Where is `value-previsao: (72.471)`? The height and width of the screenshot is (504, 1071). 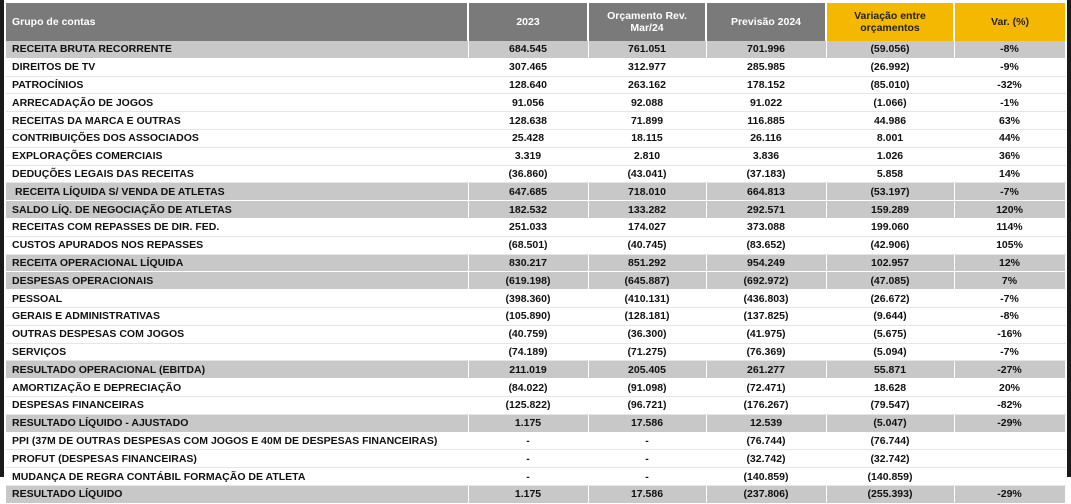
value-previsao: (72.471) is located at coordinates (766, 387).